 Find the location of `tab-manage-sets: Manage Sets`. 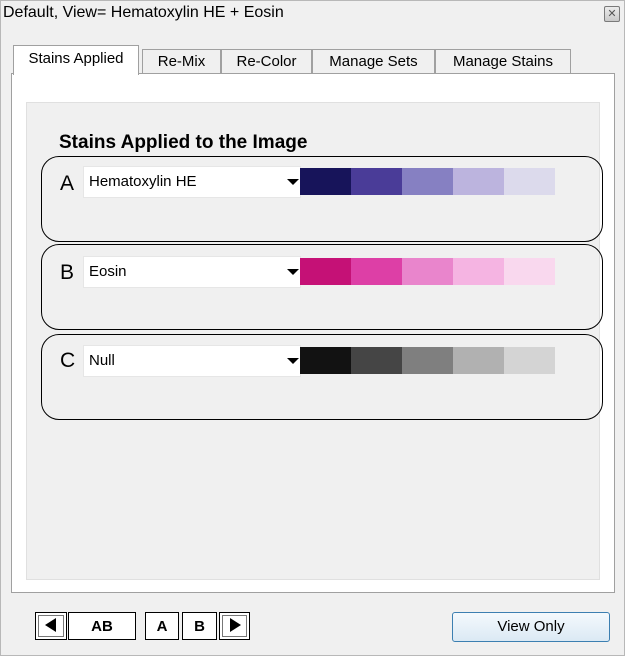

tab-manage-sets: Manage Sets is located at coordinates (373, 62).